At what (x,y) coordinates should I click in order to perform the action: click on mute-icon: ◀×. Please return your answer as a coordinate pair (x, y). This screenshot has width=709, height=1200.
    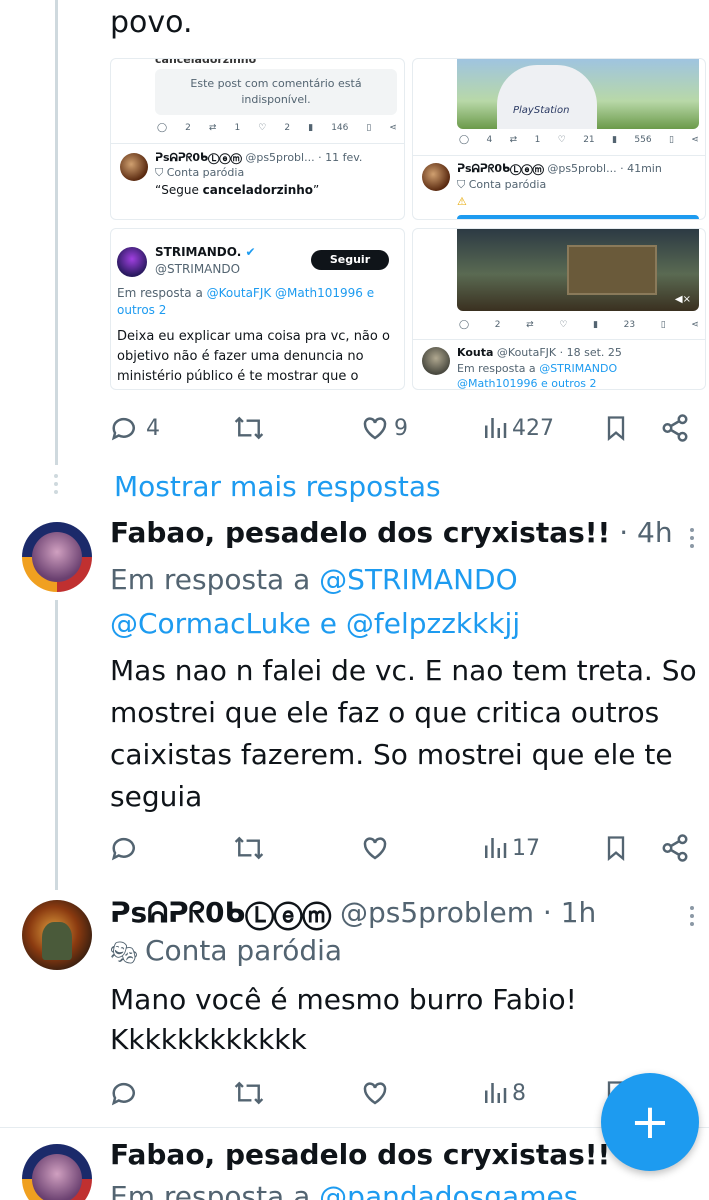
    Looking at the image, I should click on (683, 299).